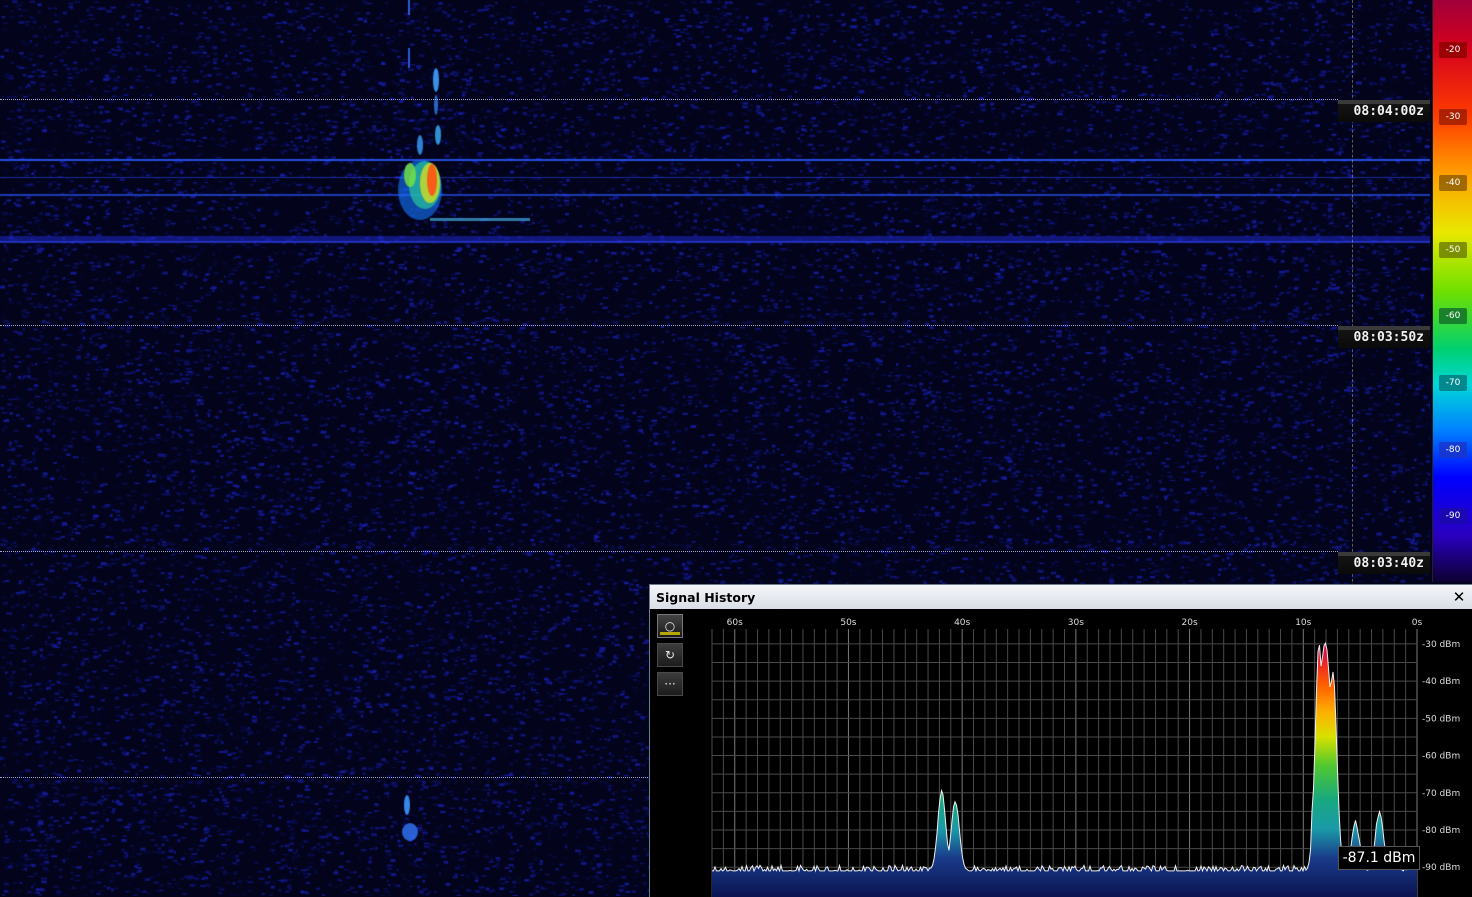  I want to click on y-tick-label: -40 dBm, so click(1441, 682).